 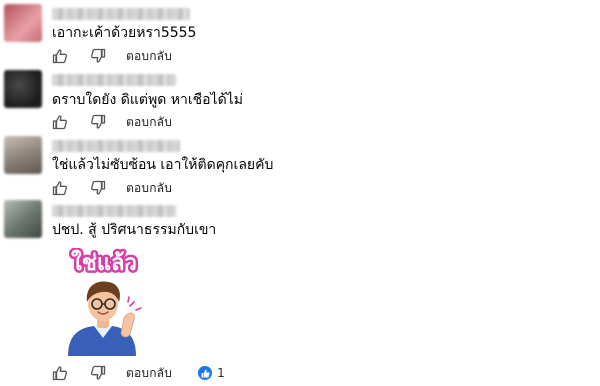 I want to click on svg-text: ใช่แล้ว, so click(x=104, y=262).